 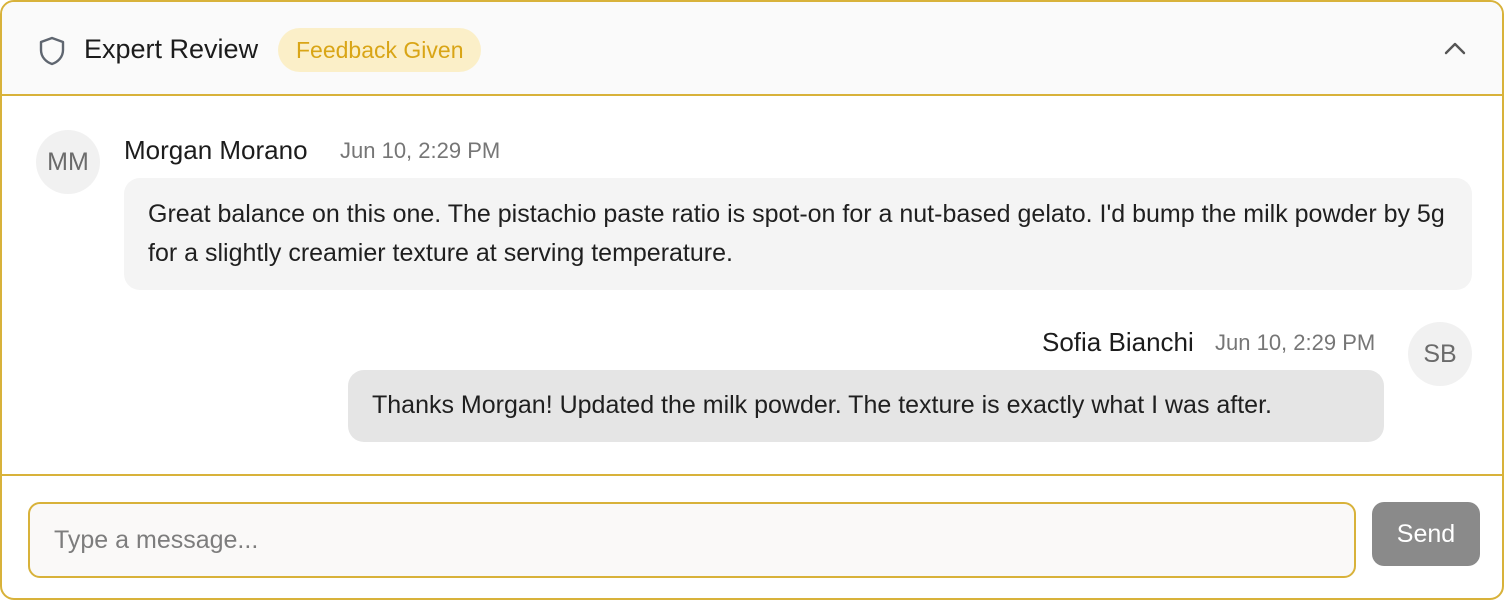 I want to click on avatar: SB, so click(x=1440, y=354).